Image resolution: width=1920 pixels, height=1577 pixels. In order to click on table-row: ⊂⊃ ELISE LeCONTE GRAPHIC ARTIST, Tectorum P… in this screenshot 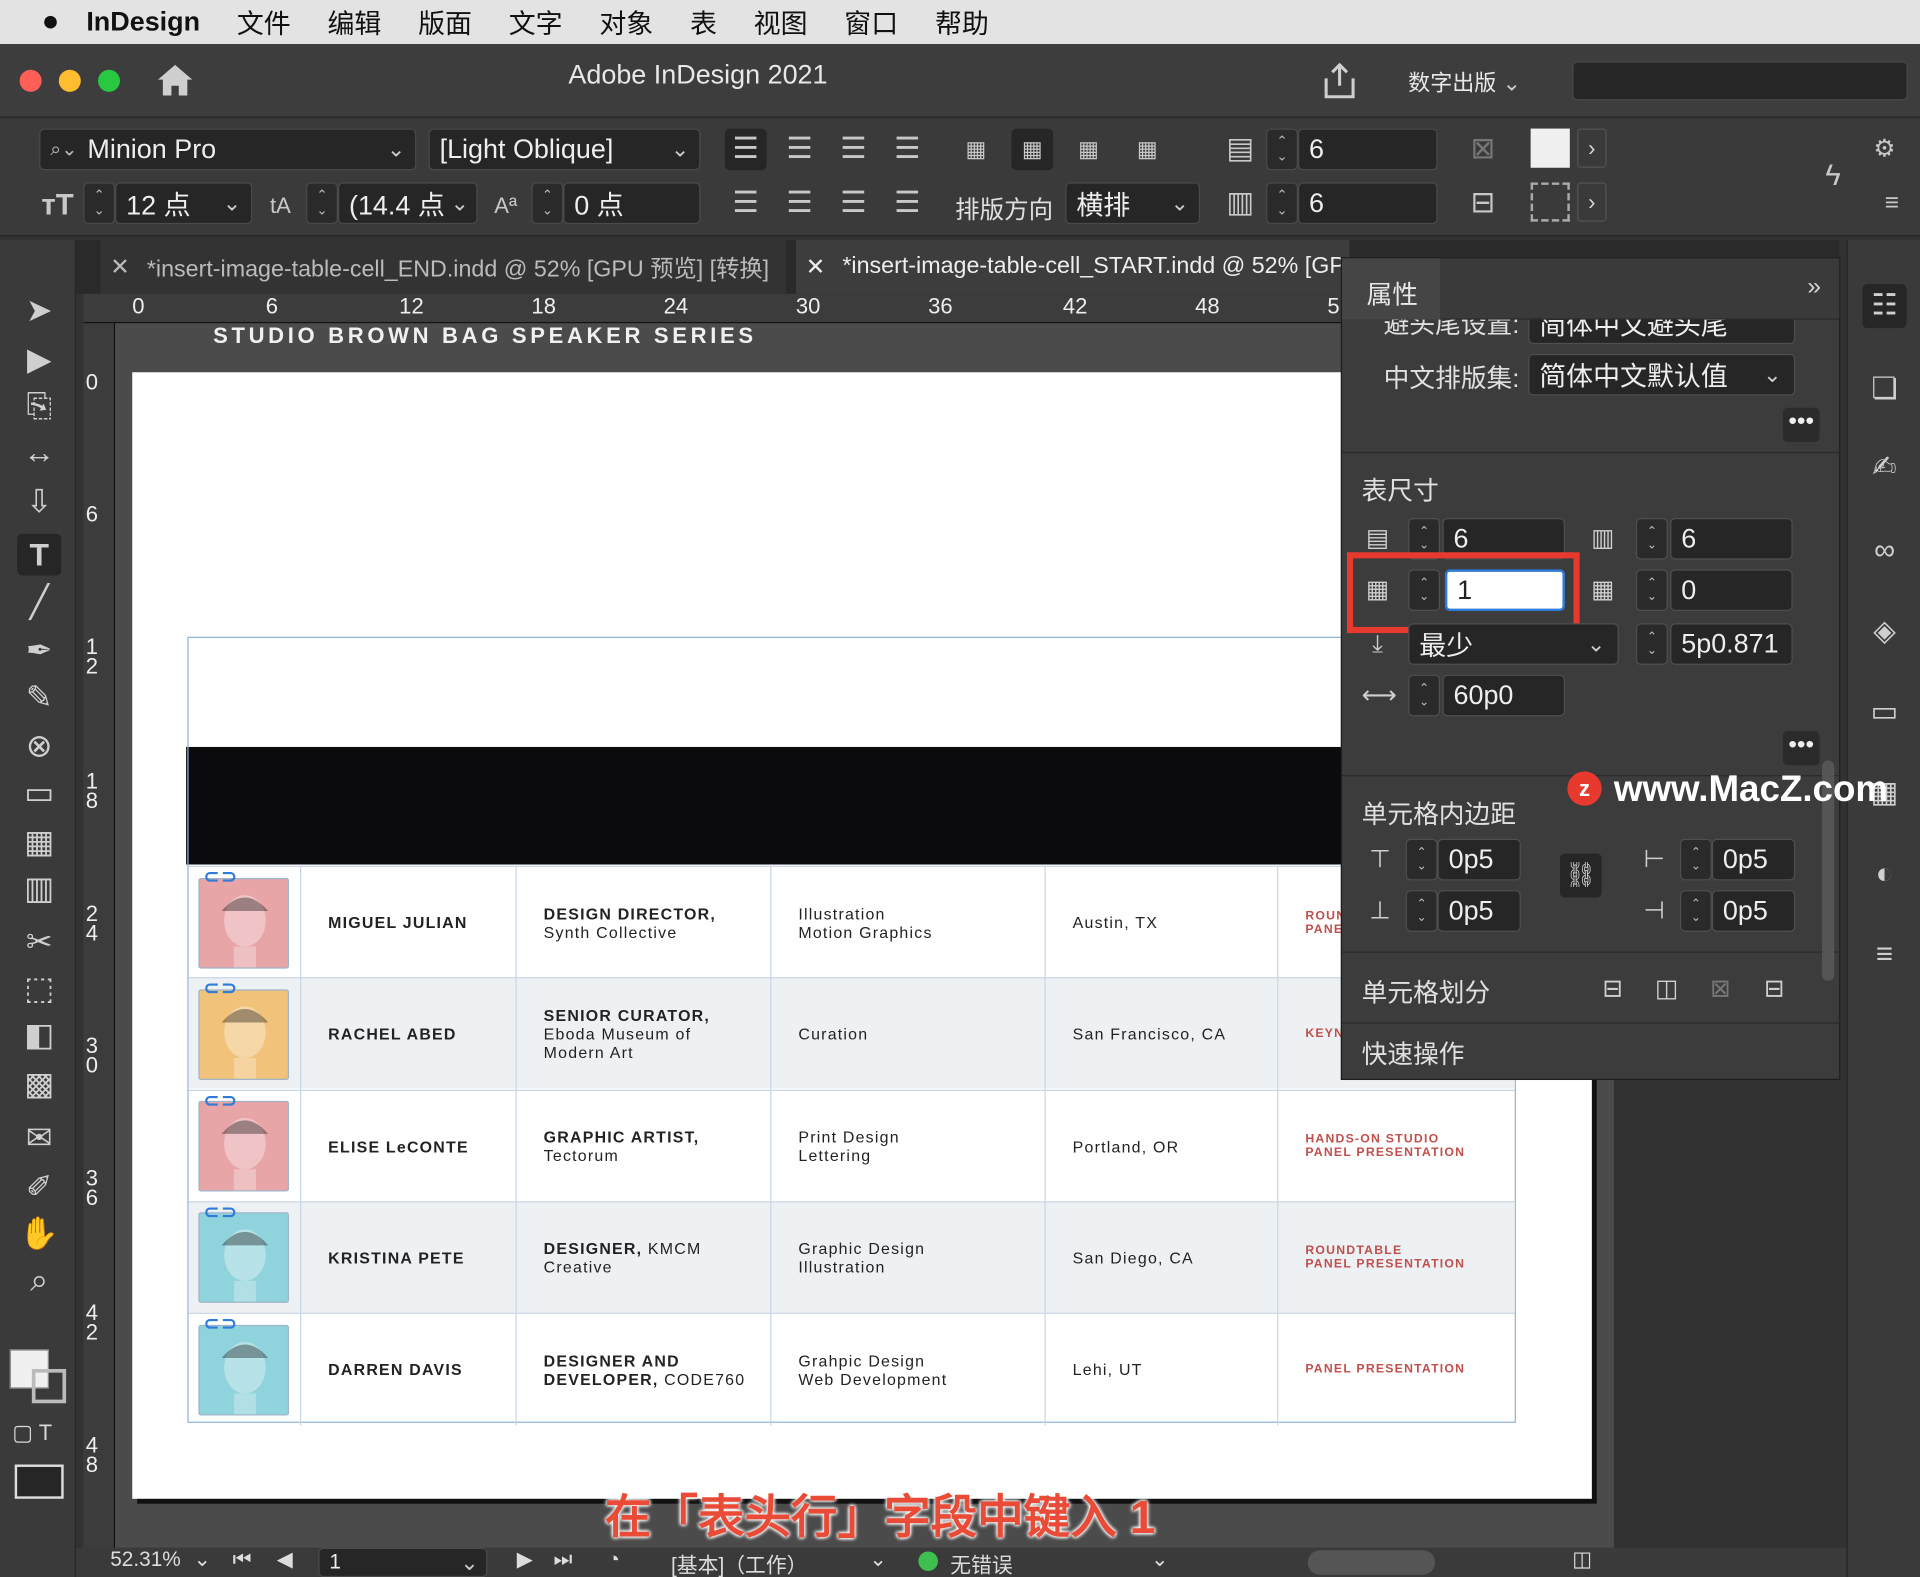, I will do `click(851, 1145)`.